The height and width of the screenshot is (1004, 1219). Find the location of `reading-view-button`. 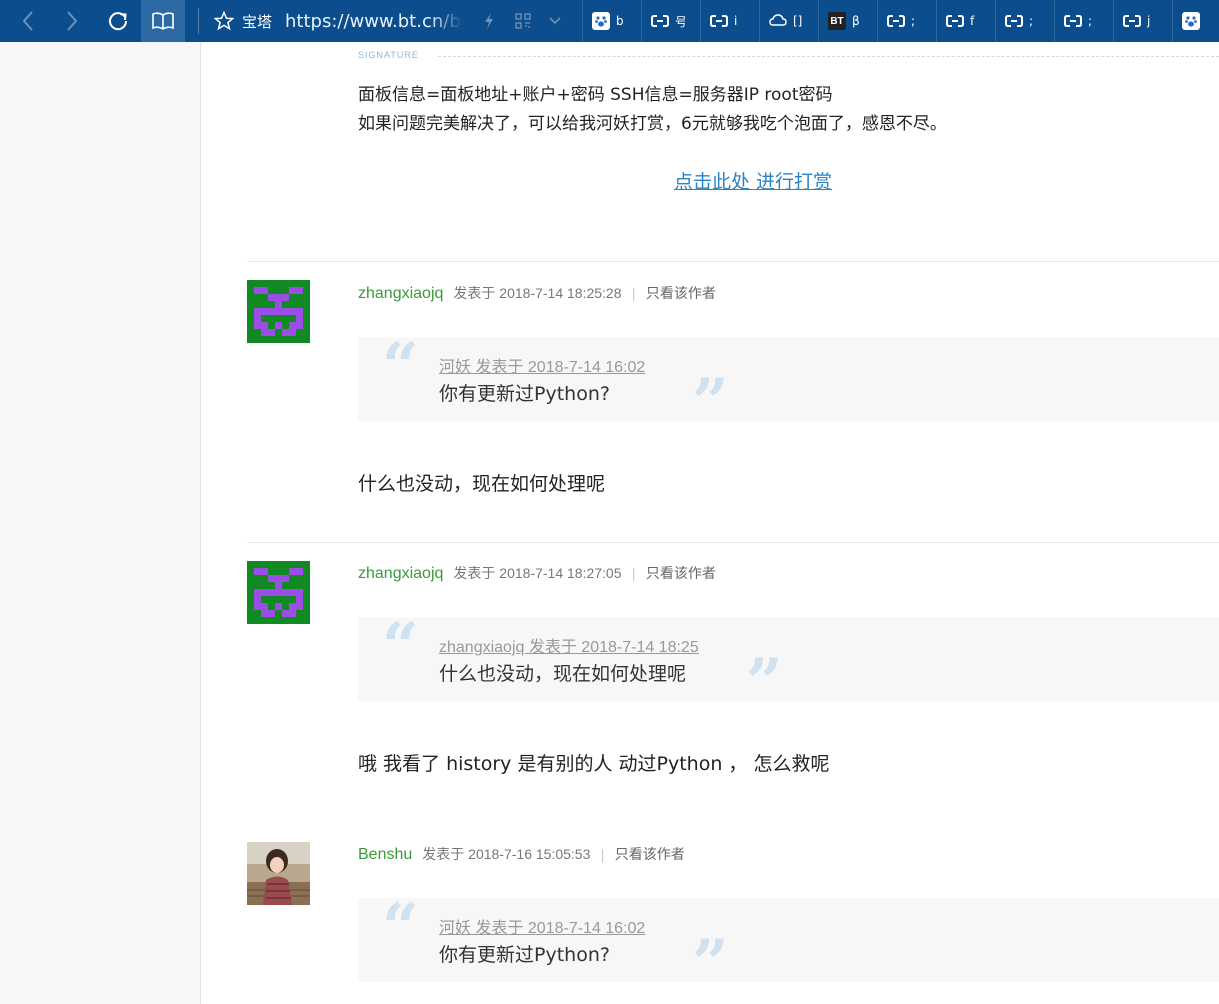

reading-view-button is located at coordinates (163, 21).